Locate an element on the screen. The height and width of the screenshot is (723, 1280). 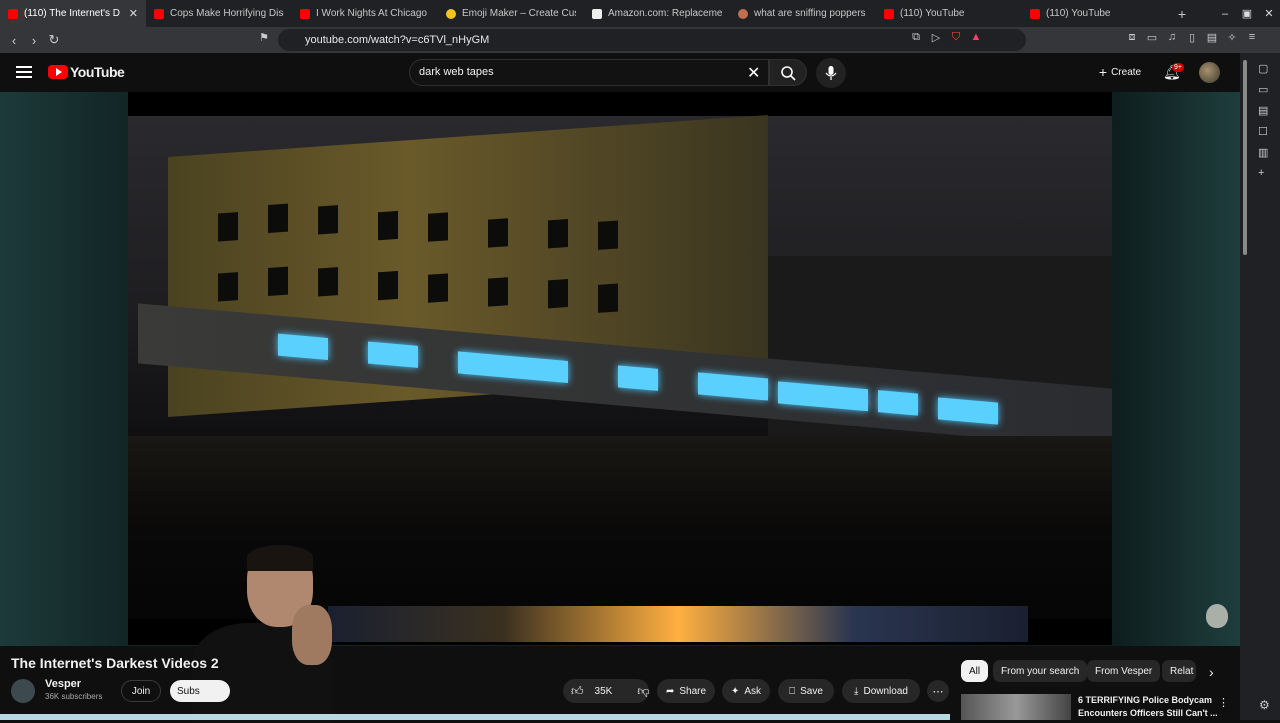
account-avatar is located at coordinates (1209, 72).